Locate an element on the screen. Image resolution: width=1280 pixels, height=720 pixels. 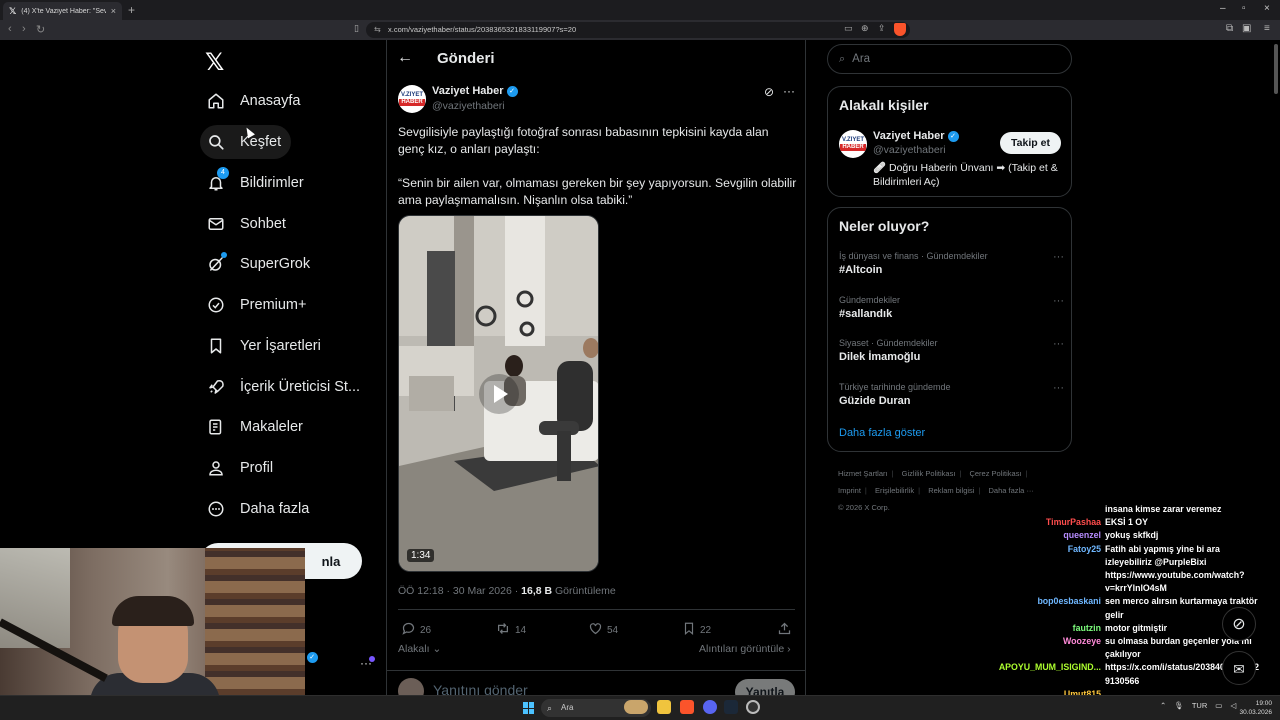
grok-explain-icon: ⊘ is located at coordinates (769, 92).